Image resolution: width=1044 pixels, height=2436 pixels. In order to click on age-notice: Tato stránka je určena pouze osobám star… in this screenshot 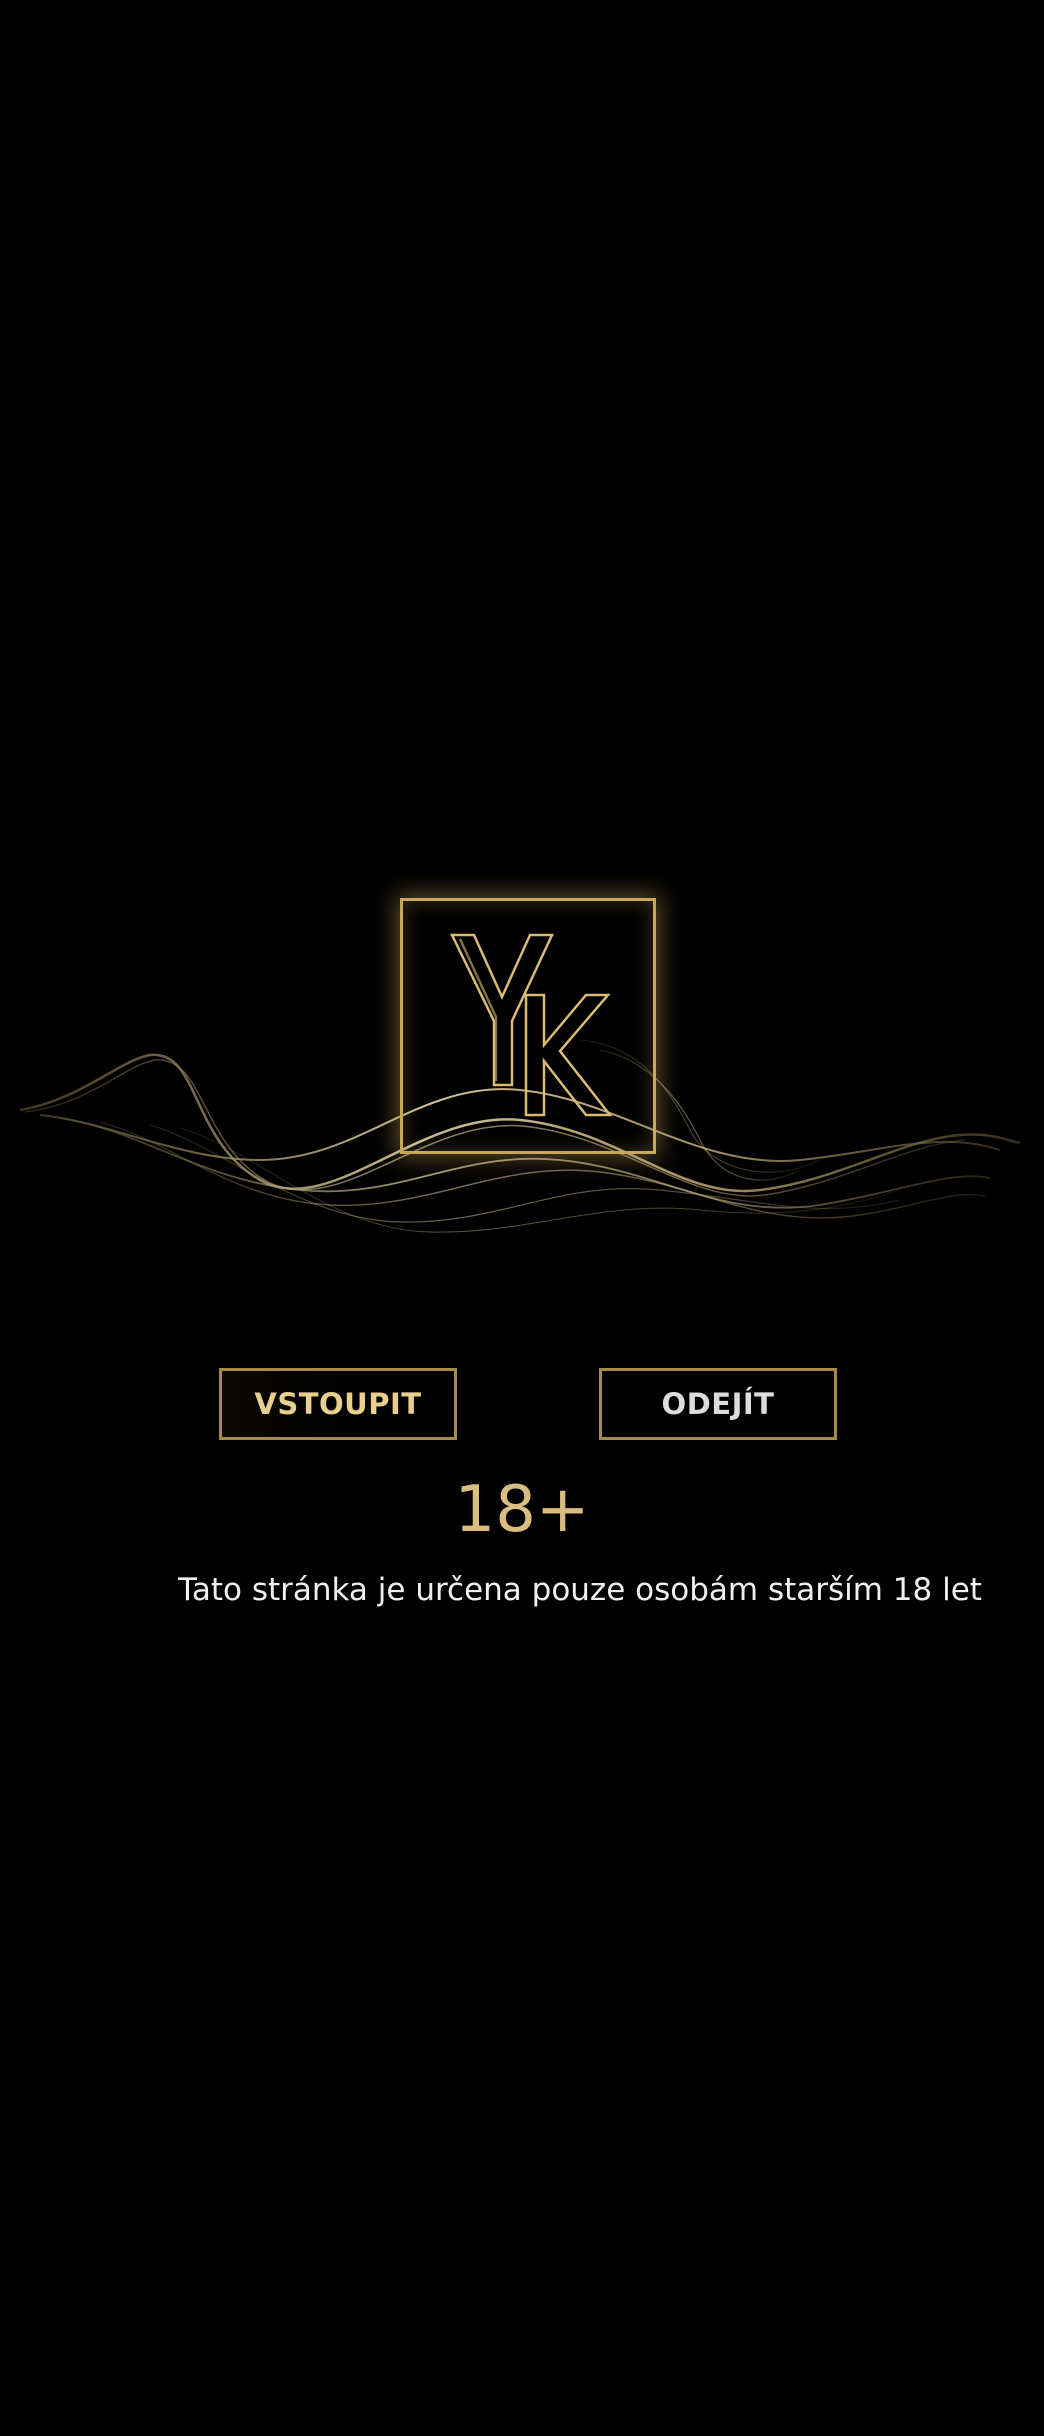, I will do `click(580, 1590)`.